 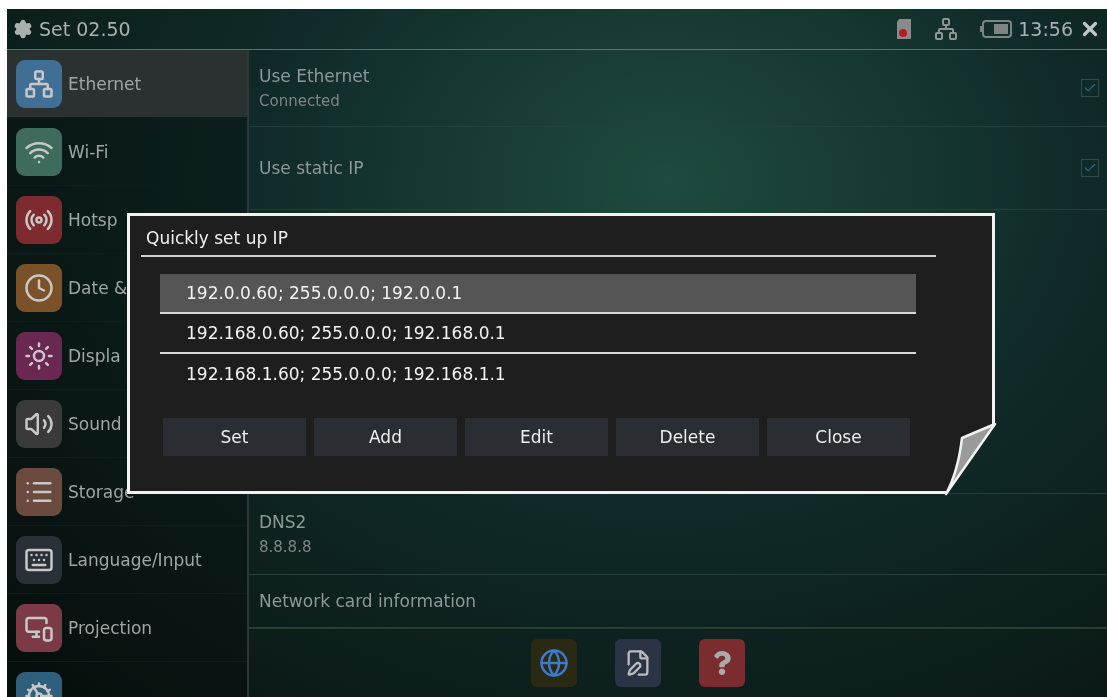 I want to click on sidebar-label: Displa, so click(x=94, y=355).